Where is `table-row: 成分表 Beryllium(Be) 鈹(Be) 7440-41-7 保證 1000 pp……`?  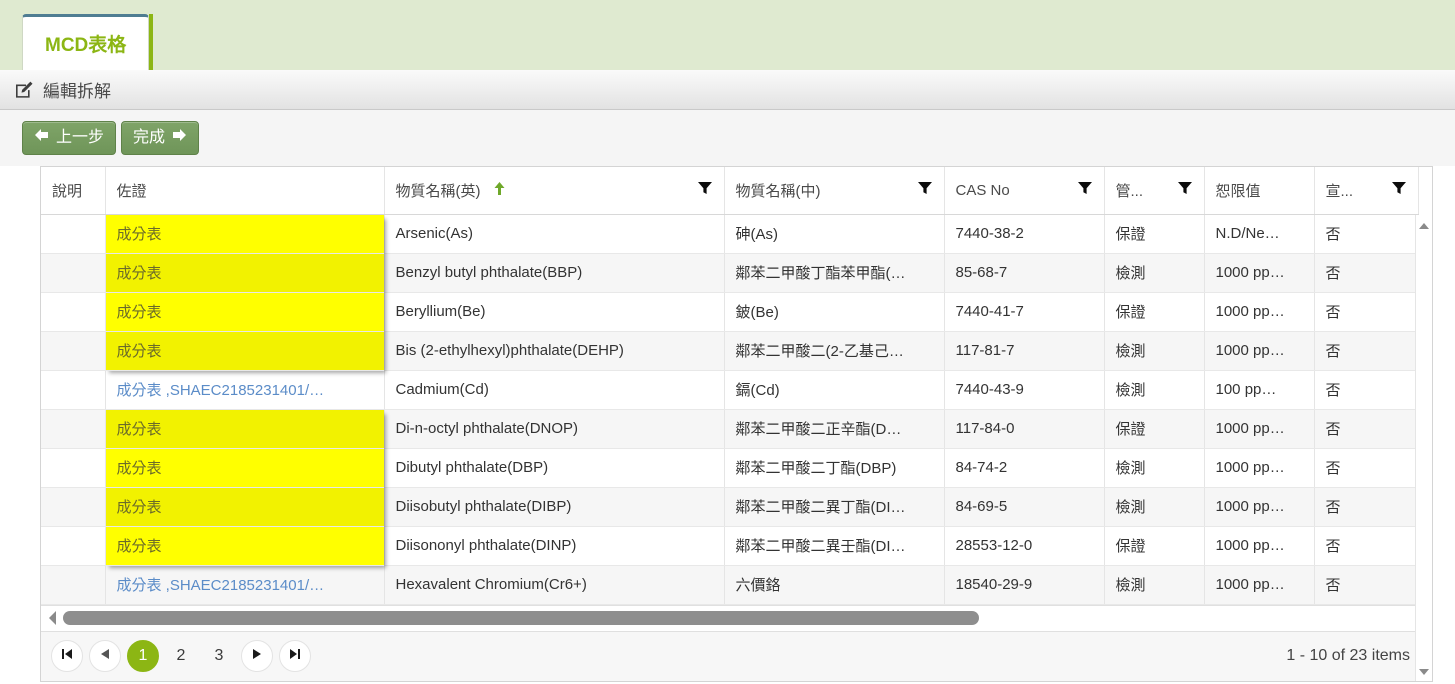 table-row: 成分表 Beryllium(Be) 鈹(Be) 7440-41-7 保證 1000 pp…… is located at coordinates (730, 312).